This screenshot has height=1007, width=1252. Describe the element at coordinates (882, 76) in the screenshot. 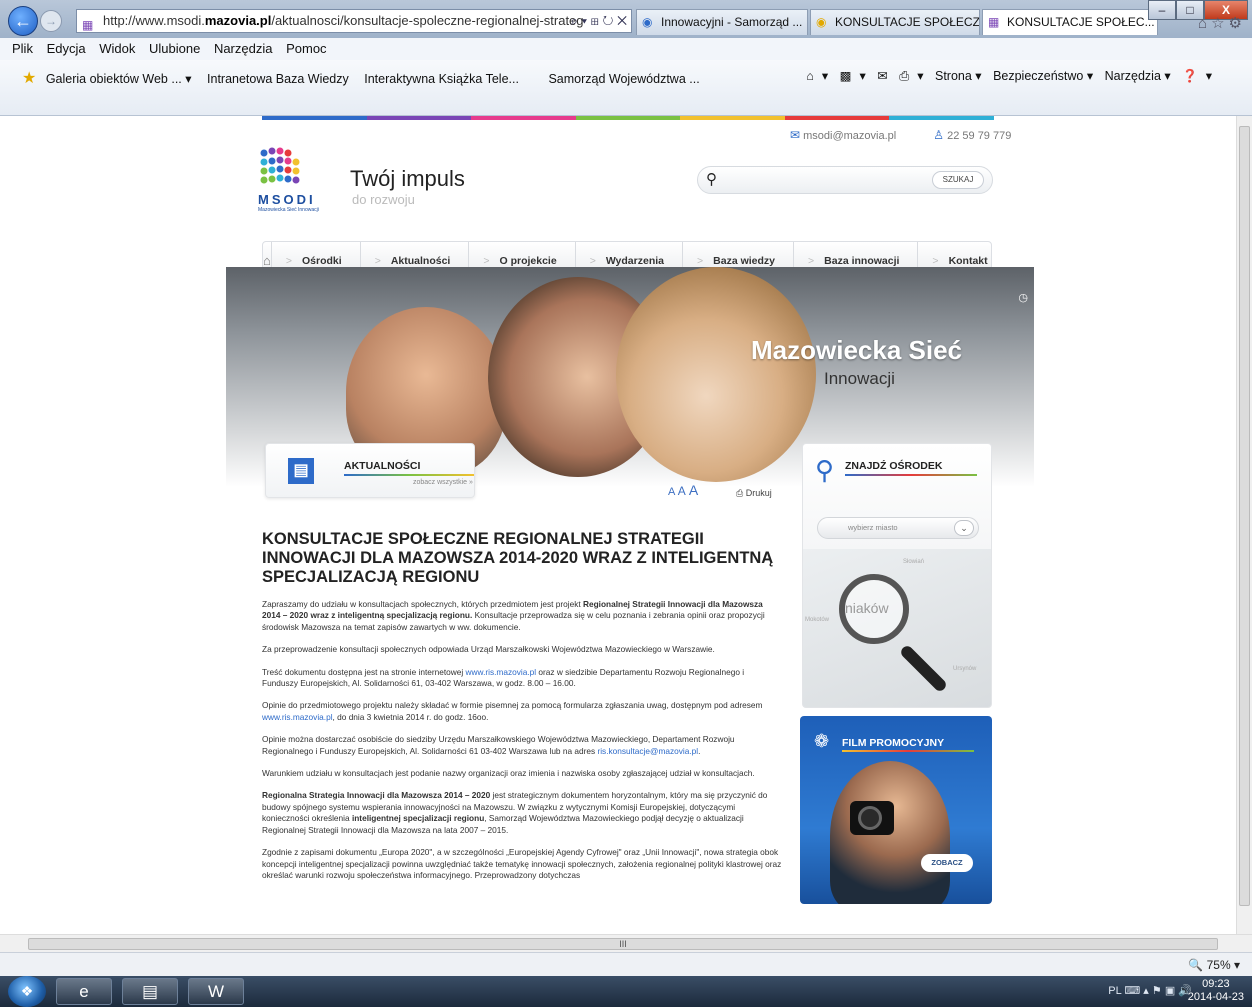

I see `mail-icon: ✉` at that location.